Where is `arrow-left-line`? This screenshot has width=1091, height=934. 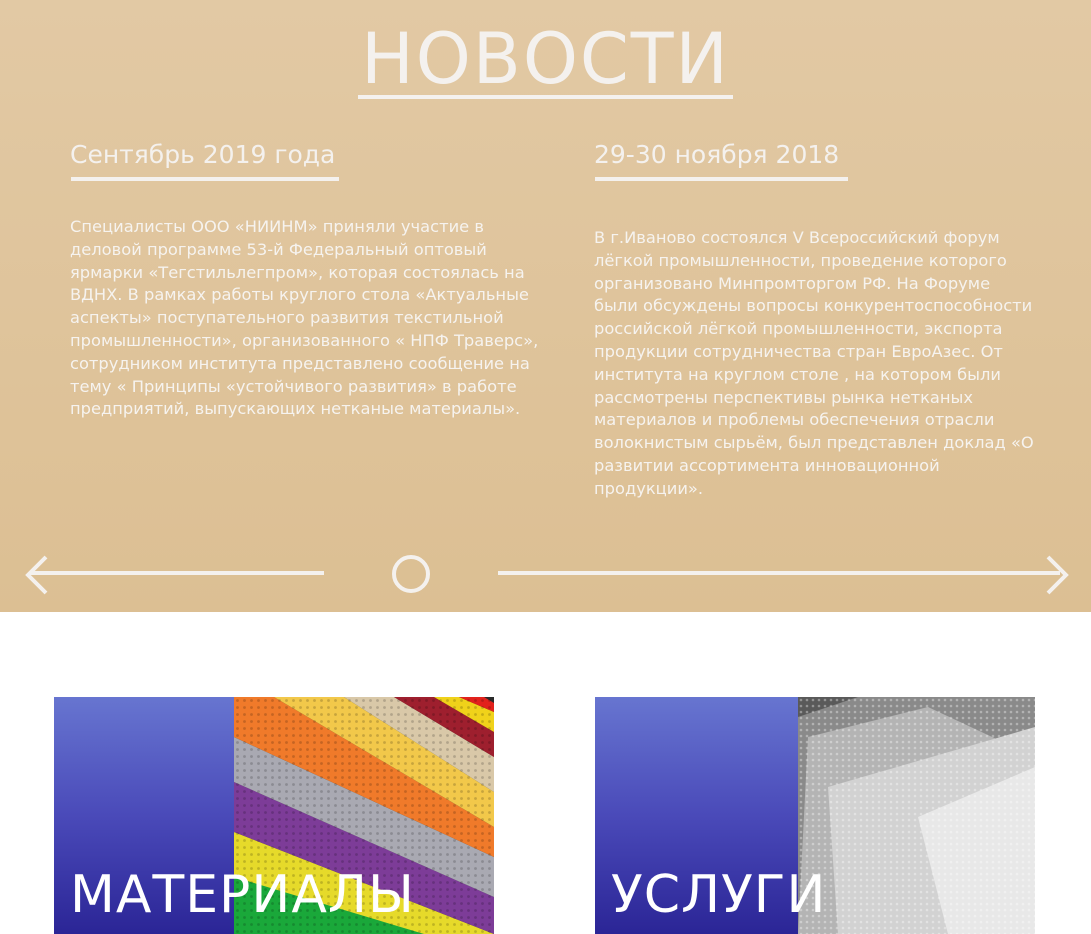
arrow-left-line is located at coordinates (177, 573).